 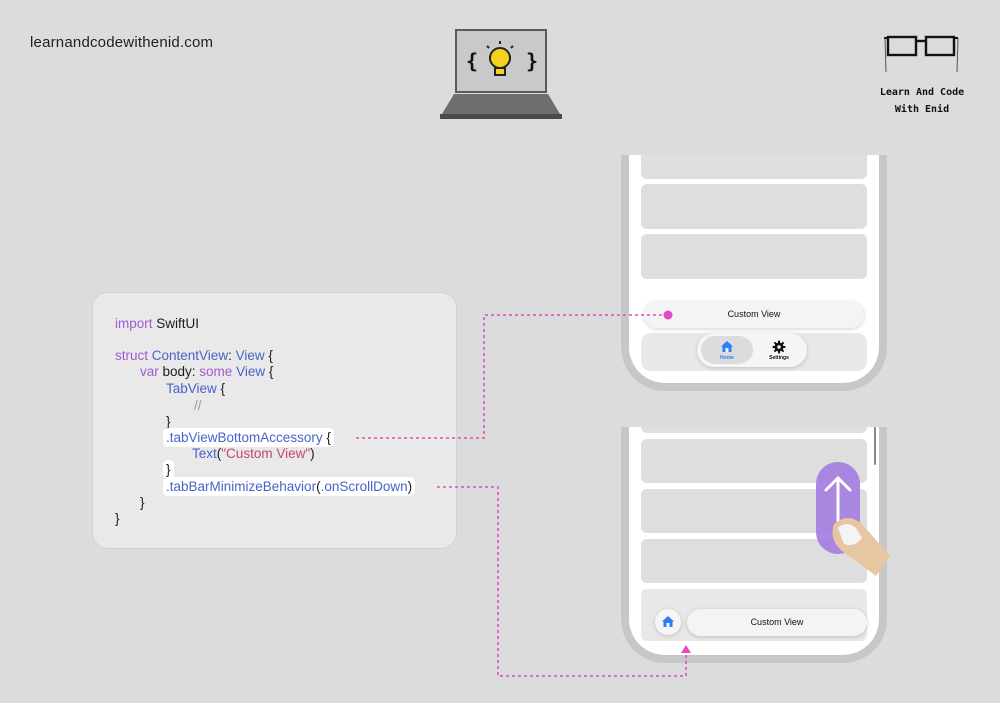 What do you see at coordinates (779, 358) in the screenshot?
I see `tab-settings-label: Settings` at bounding box center [779, 358].